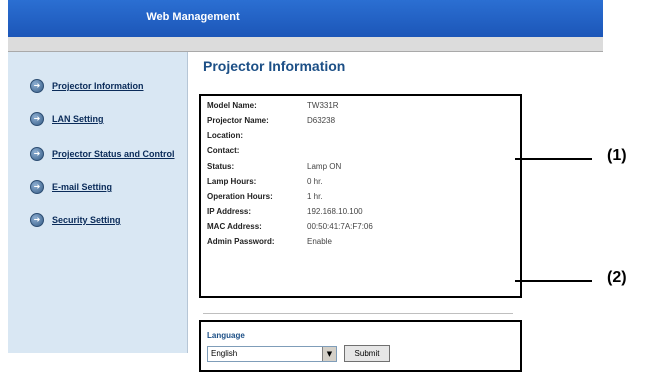 The image size is (649, 372). Describe the element at coordinates (113, 154) in the screenshot. I see `sidebar-item-label: Projector Status and Control` at that location.